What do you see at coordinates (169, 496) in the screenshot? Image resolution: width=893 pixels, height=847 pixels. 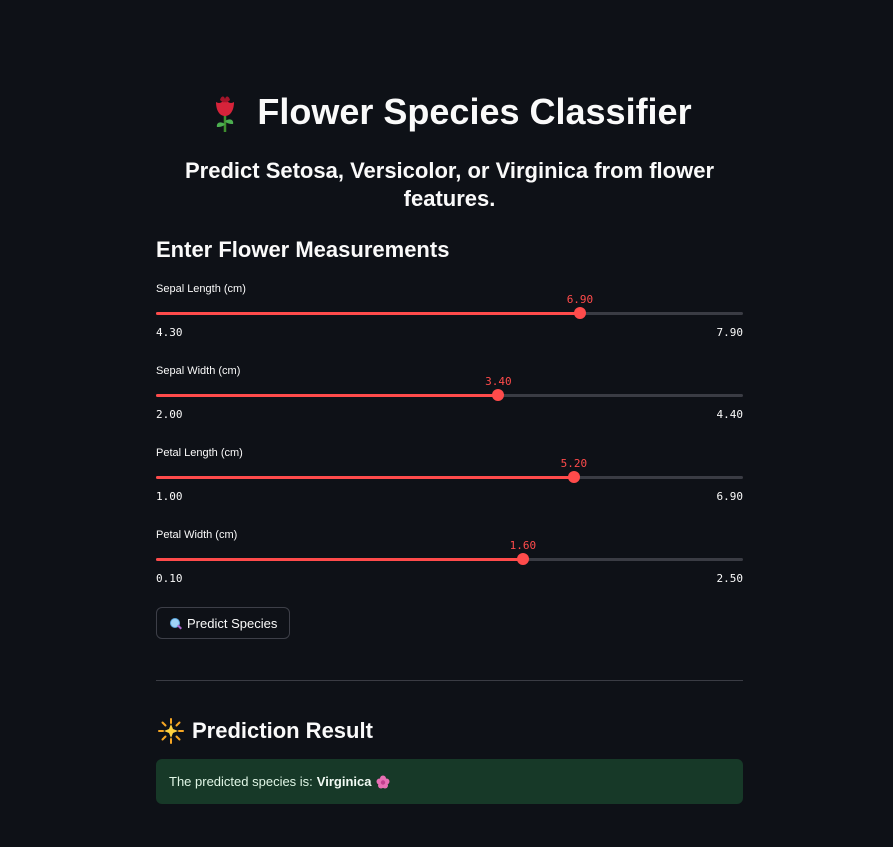 I see `slider-min: 1.00` at bounding box center [169, 496].